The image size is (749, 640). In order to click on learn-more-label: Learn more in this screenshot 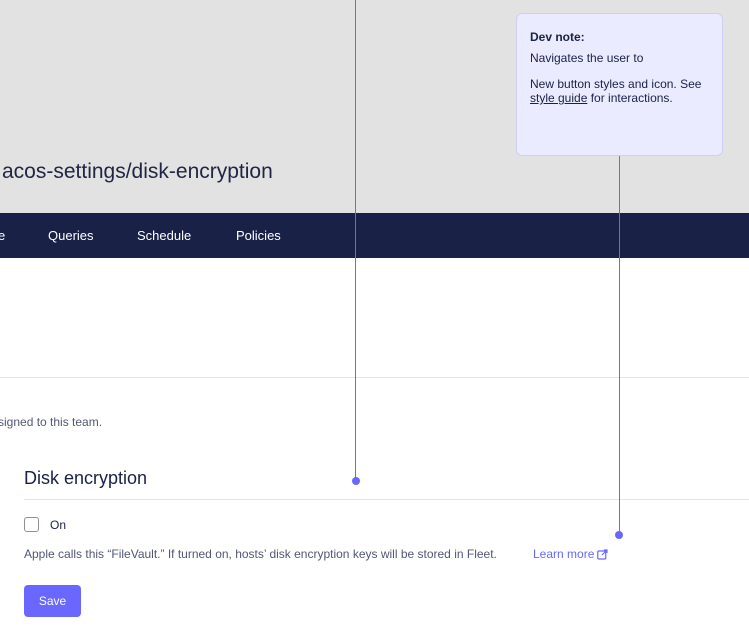, I will do `click(564, 554)`.